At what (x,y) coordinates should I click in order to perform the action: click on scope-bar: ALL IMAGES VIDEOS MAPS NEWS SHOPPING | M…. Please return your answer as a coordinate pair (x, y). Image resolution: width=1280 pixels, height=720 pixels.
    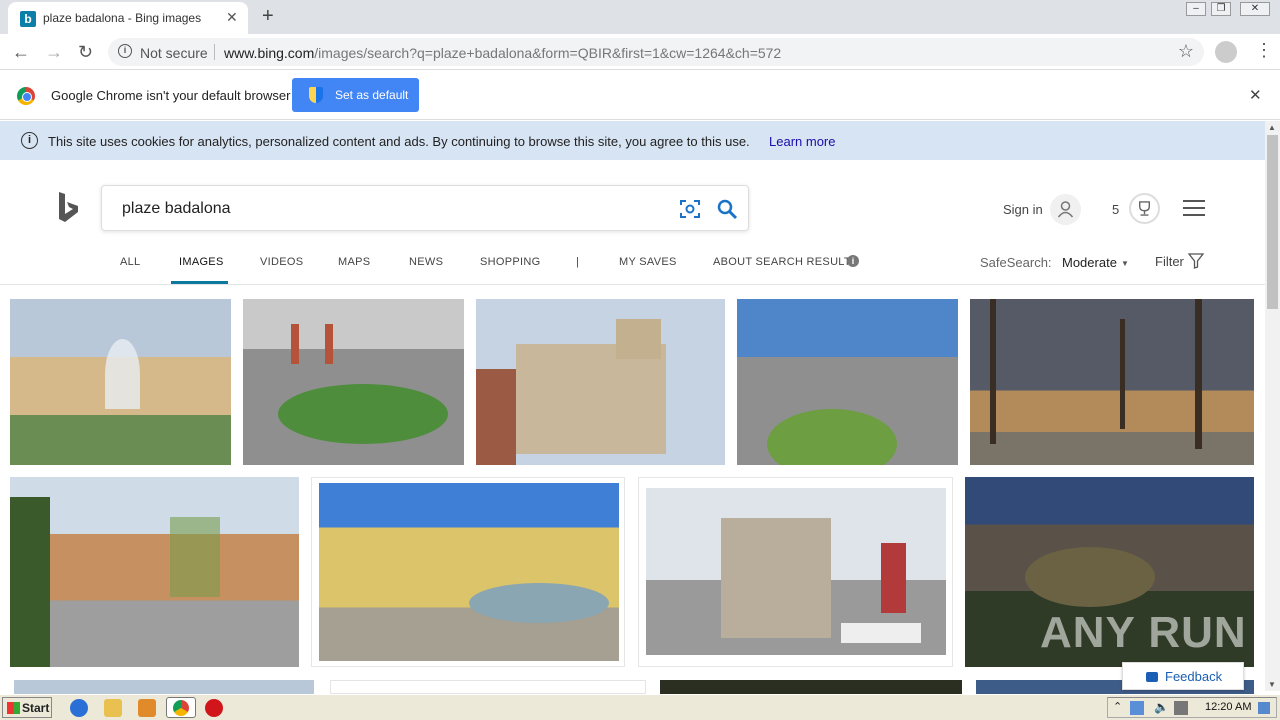
    Looking at the image, I should click on (632, 262).